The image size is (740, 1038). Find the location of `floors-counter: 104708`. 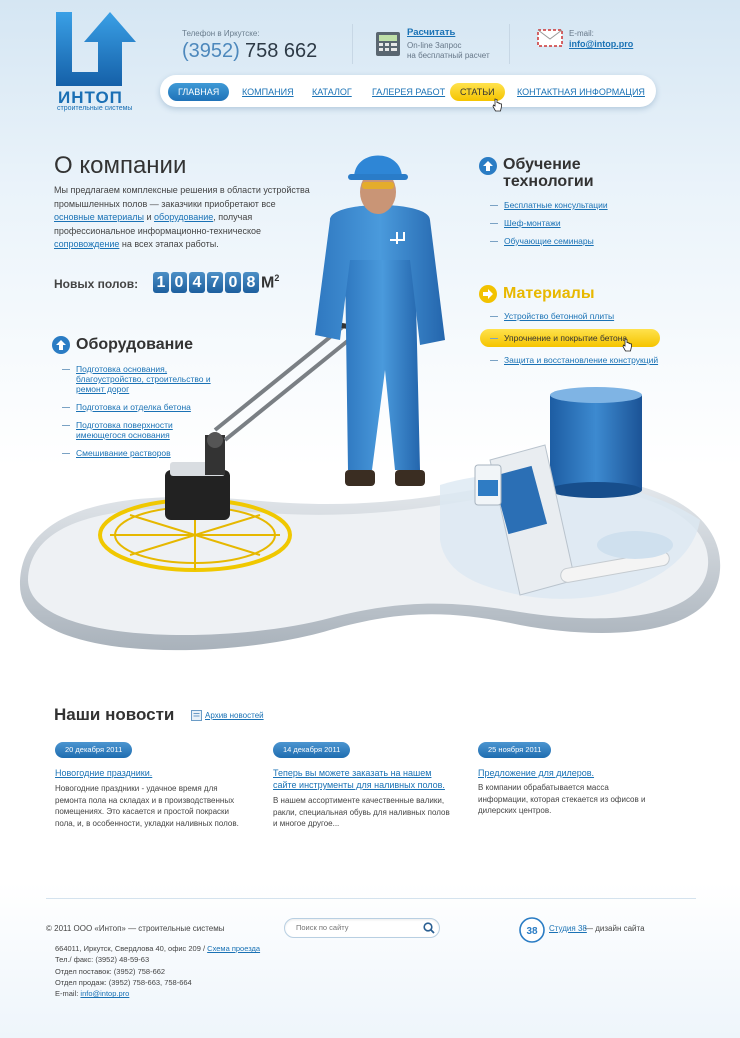

floors-counter: 104708 is located at coordinates (206, 282).